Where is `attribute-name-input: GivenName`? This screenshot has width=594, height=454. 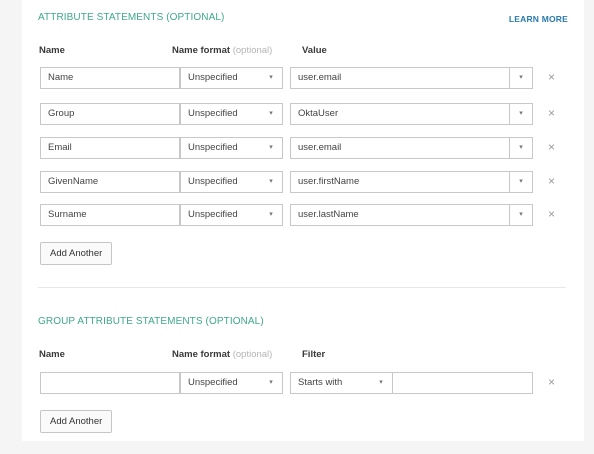 attribute-name-input: GivenName is located at coordinates (110, 182).